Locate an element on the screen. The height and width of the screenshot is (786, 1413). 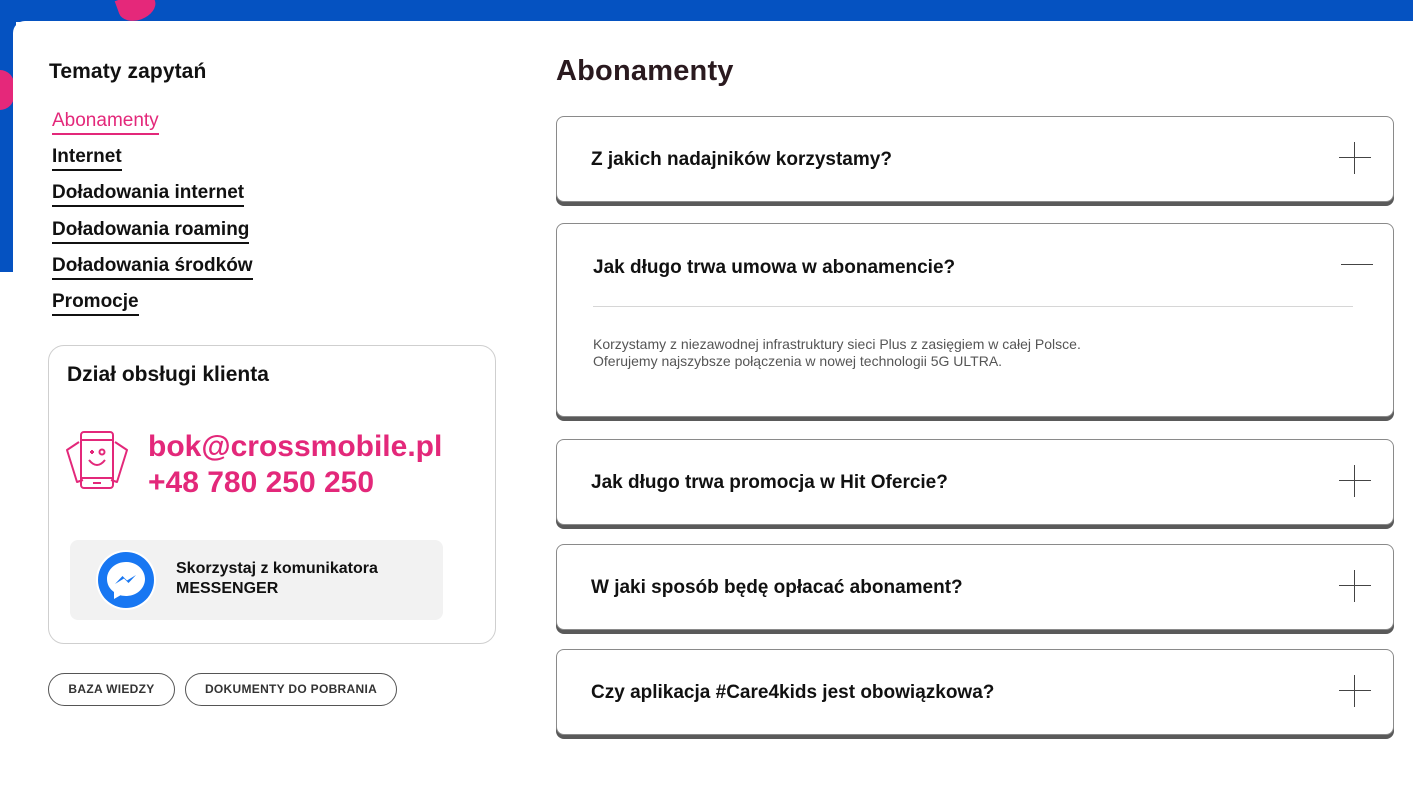
messenger-icon is located at coordinates (126, 580).